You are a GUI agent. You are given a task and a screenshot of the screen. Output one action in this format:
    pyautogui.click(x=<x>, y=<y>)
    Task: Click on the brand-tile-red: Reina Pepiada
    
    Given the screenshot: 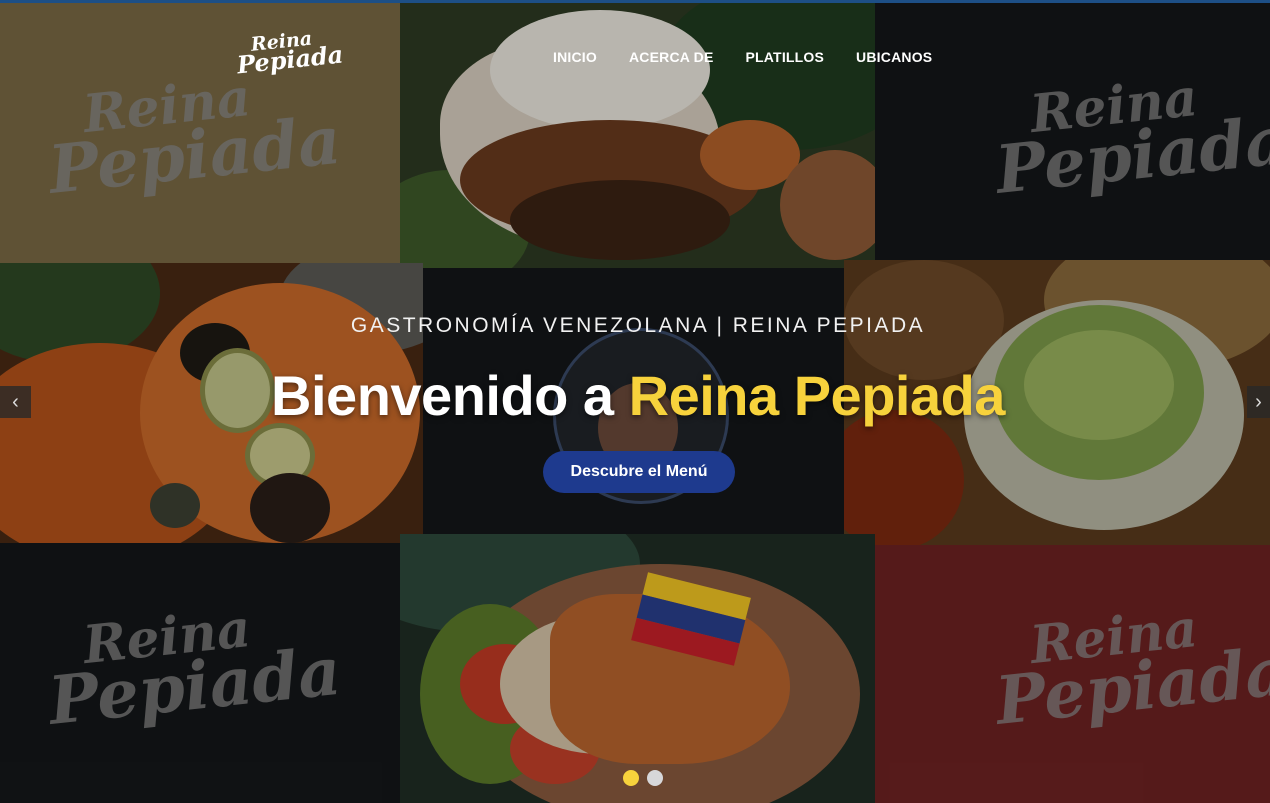 What is the action you would take?
    pyautogui.click(x=1072, y=674)
    